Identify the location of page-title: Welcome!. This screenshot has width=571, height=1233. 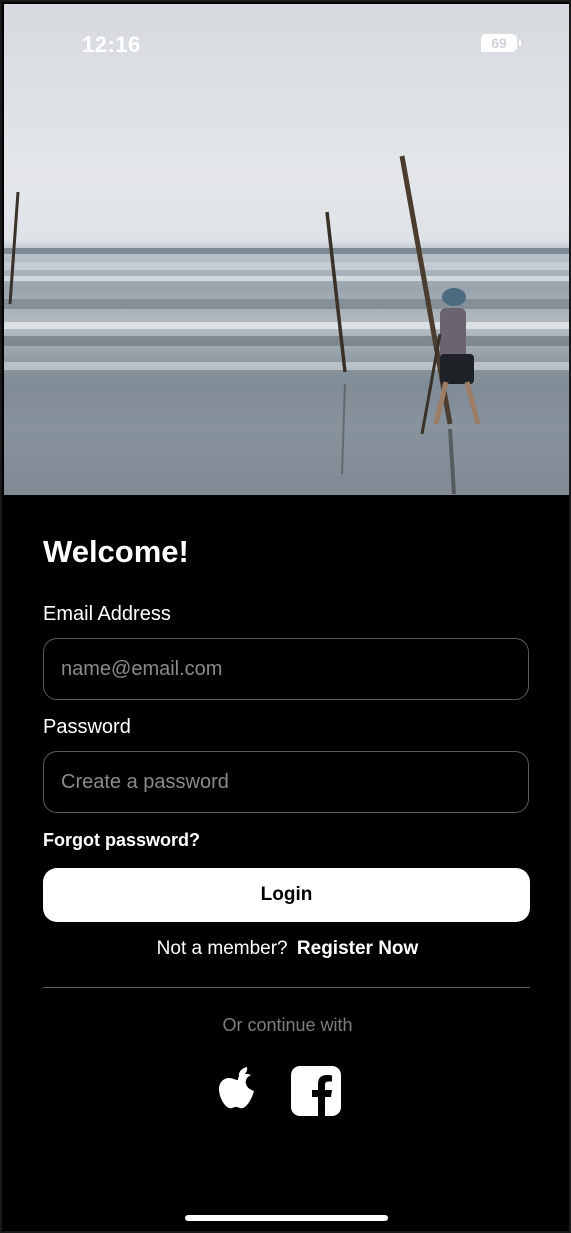
(116, 551).